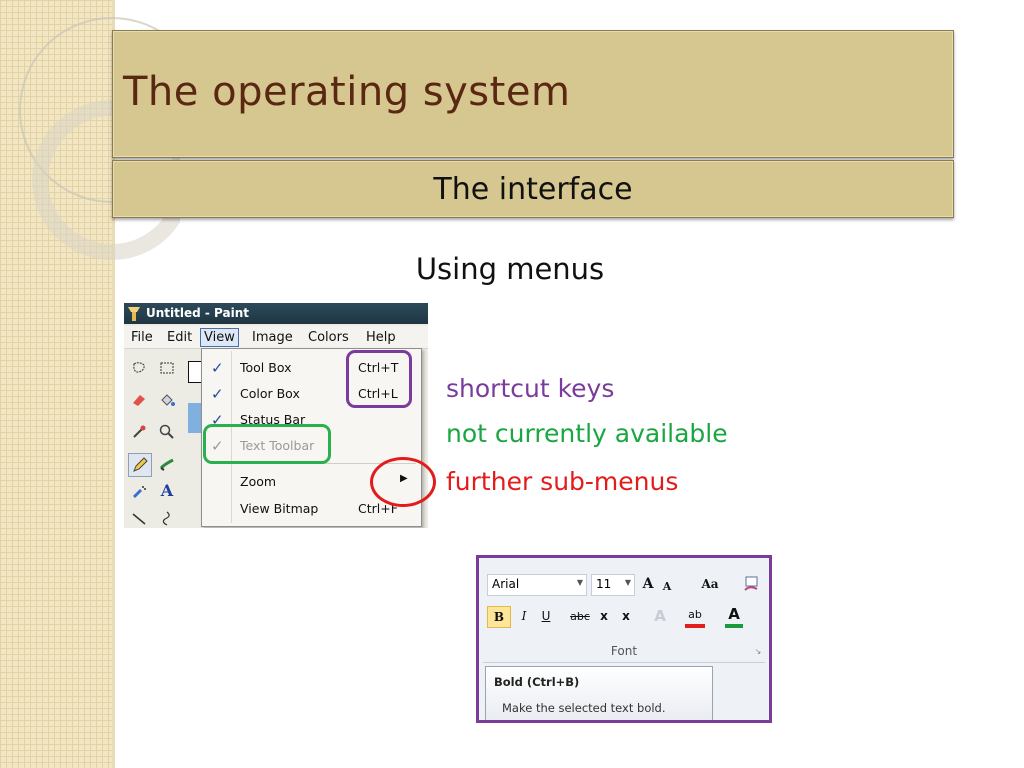  What do you see at coordinates (167, 368) in the screenshot?
I see `rect-select-icon` at bounding box center [167, 368].